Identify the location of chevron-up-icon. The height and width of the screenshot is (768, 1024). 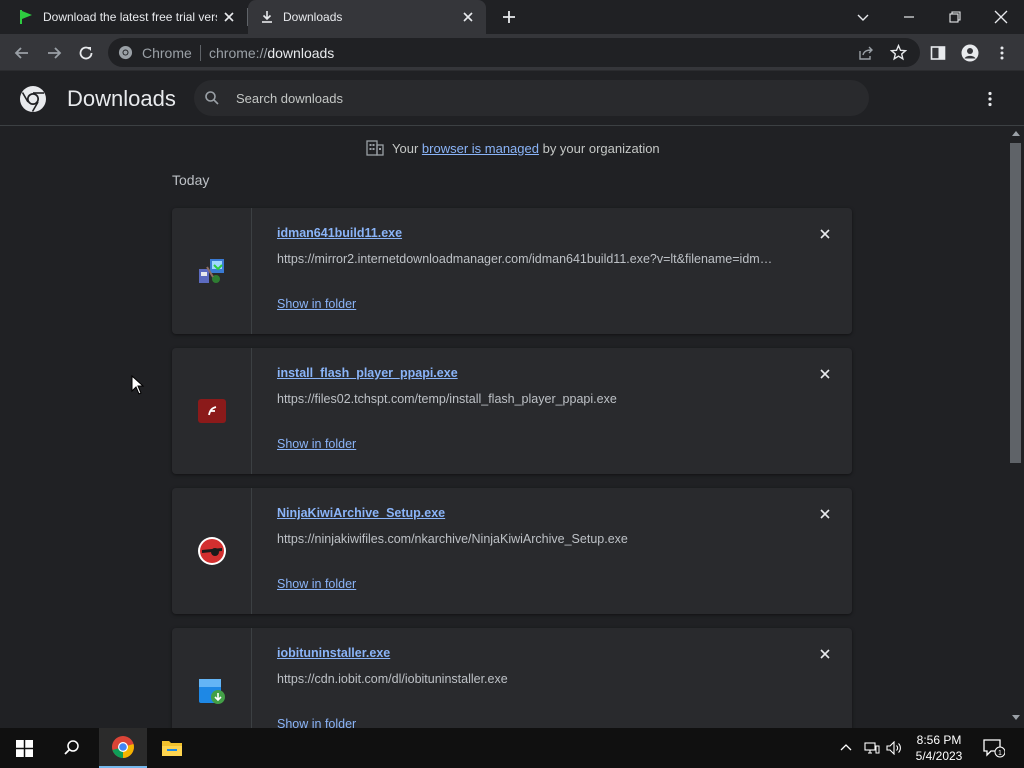
(846, 747).